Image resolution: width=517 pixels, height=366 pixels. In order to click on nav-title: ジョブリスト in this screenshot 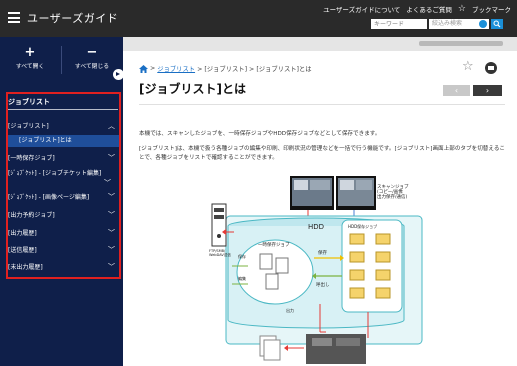, I will do `click(29, 102)`.